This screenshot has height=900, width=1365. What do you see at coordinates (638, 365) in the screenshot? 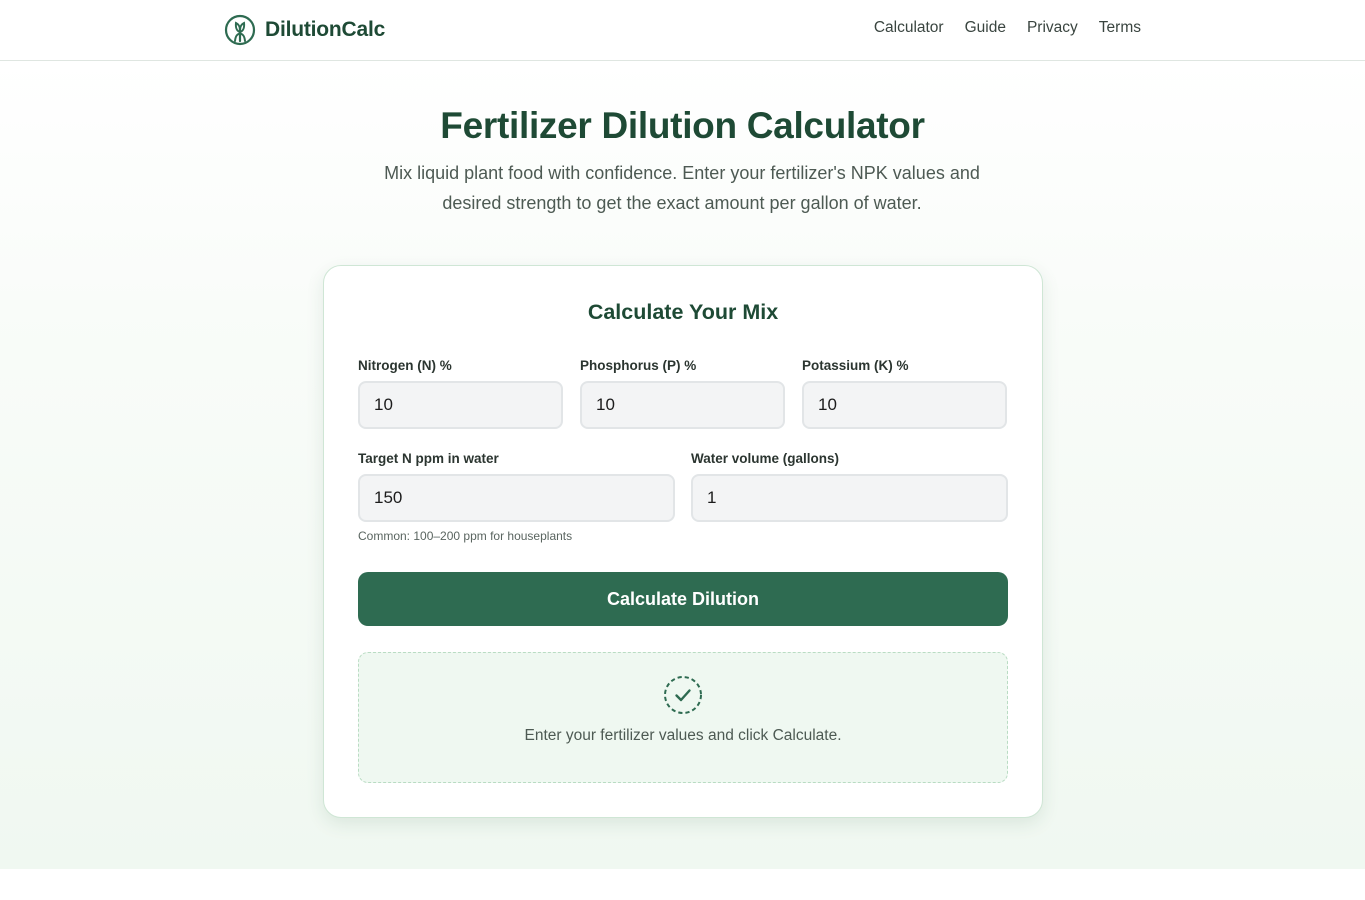
I see `phosphorus-label: Phosphorus (P) %` at bounding box center [638, 365].